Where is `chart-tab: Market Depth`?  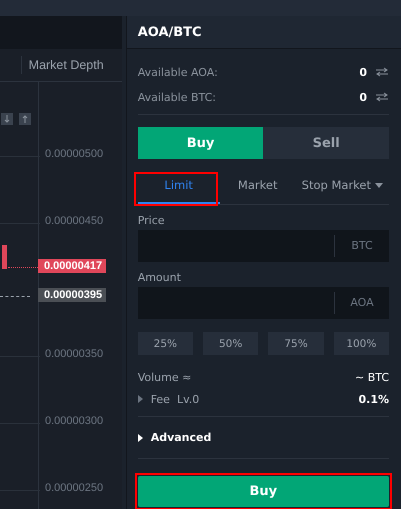
chart-tab: Market Depth is located at coordinates (66, 65).